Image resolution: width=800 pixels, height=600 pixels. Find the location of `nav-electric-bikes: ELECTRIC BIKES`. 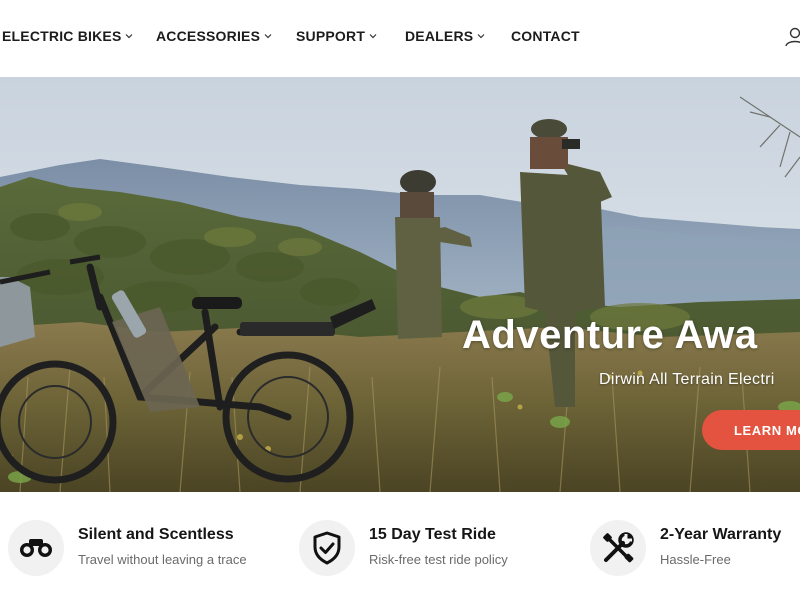

nav-electric-bikes: ELECTRIC BIKES is located at coordinates (67, 36).